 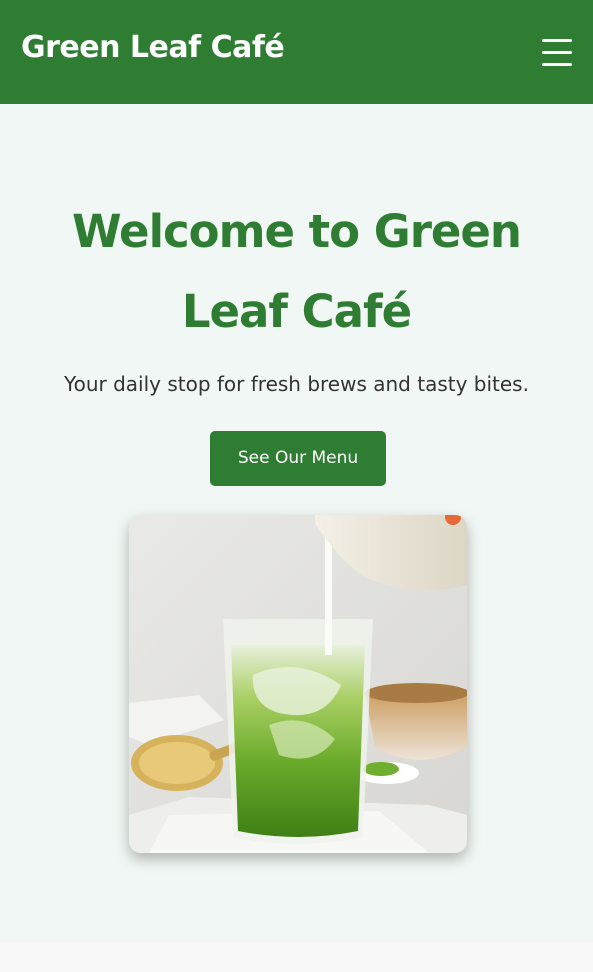 What do you see at coordinates (297, 271) in the screenshot?
I see `hero-title: Welcome to Green Leaf Café` at bounding box center [297, 271].